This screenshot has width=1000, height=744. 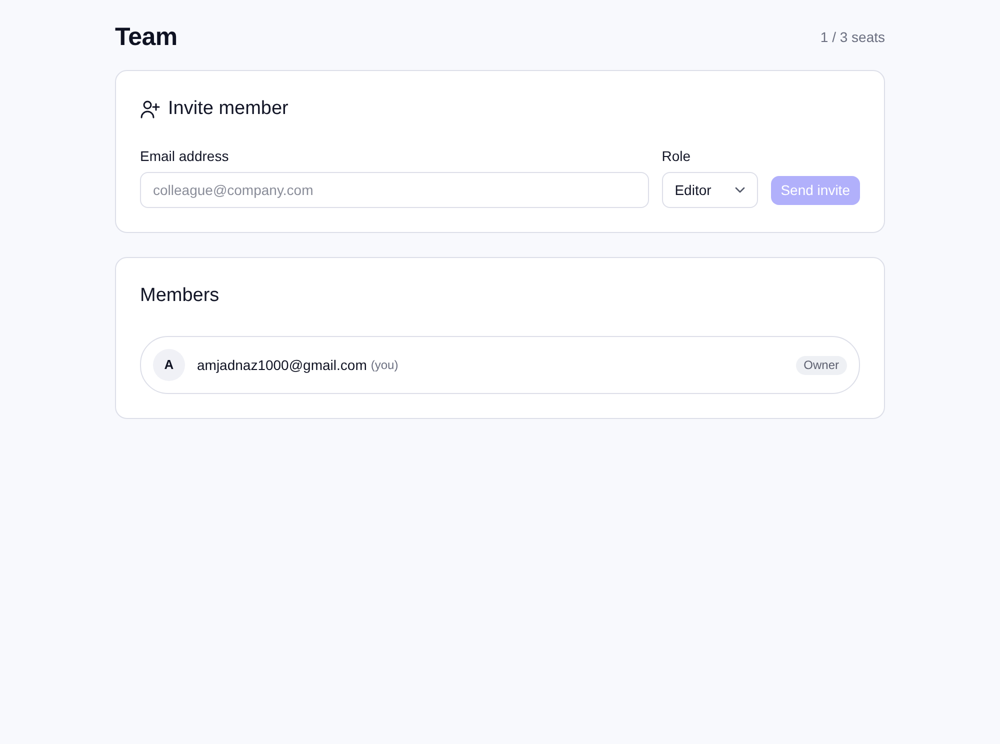 What do you see at coordinates (185, 156) in the screenshot?
I see `email-label: Email address` at bounding box center [185, 156].